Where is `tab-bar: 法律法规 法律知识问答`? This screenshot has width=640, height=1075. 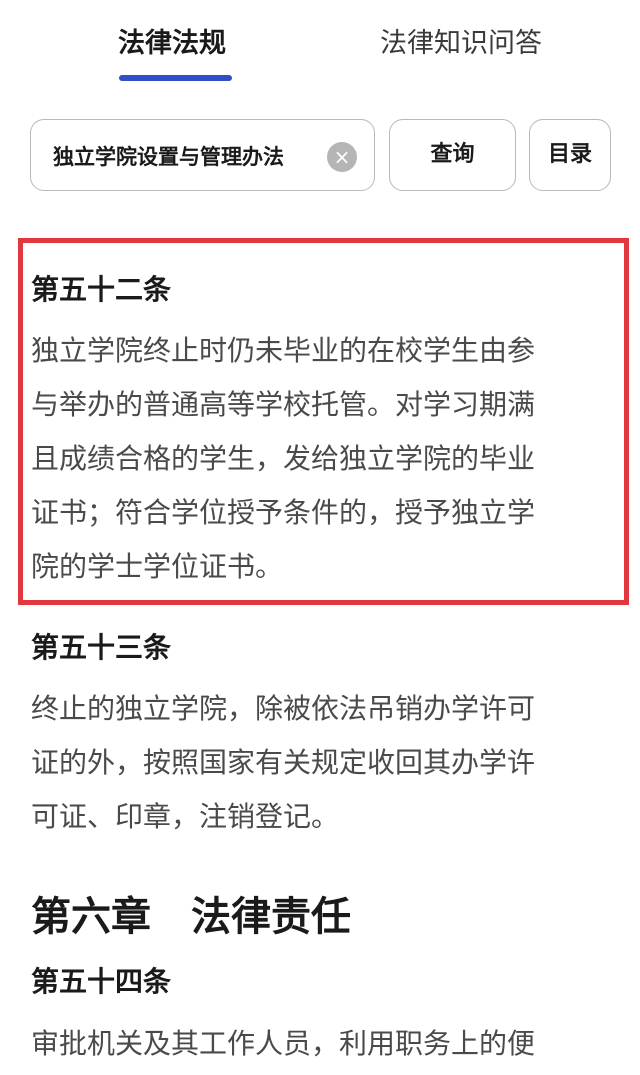 tab-bar: 法律法规 法律知识问答 is located at coordinates (320, 50).